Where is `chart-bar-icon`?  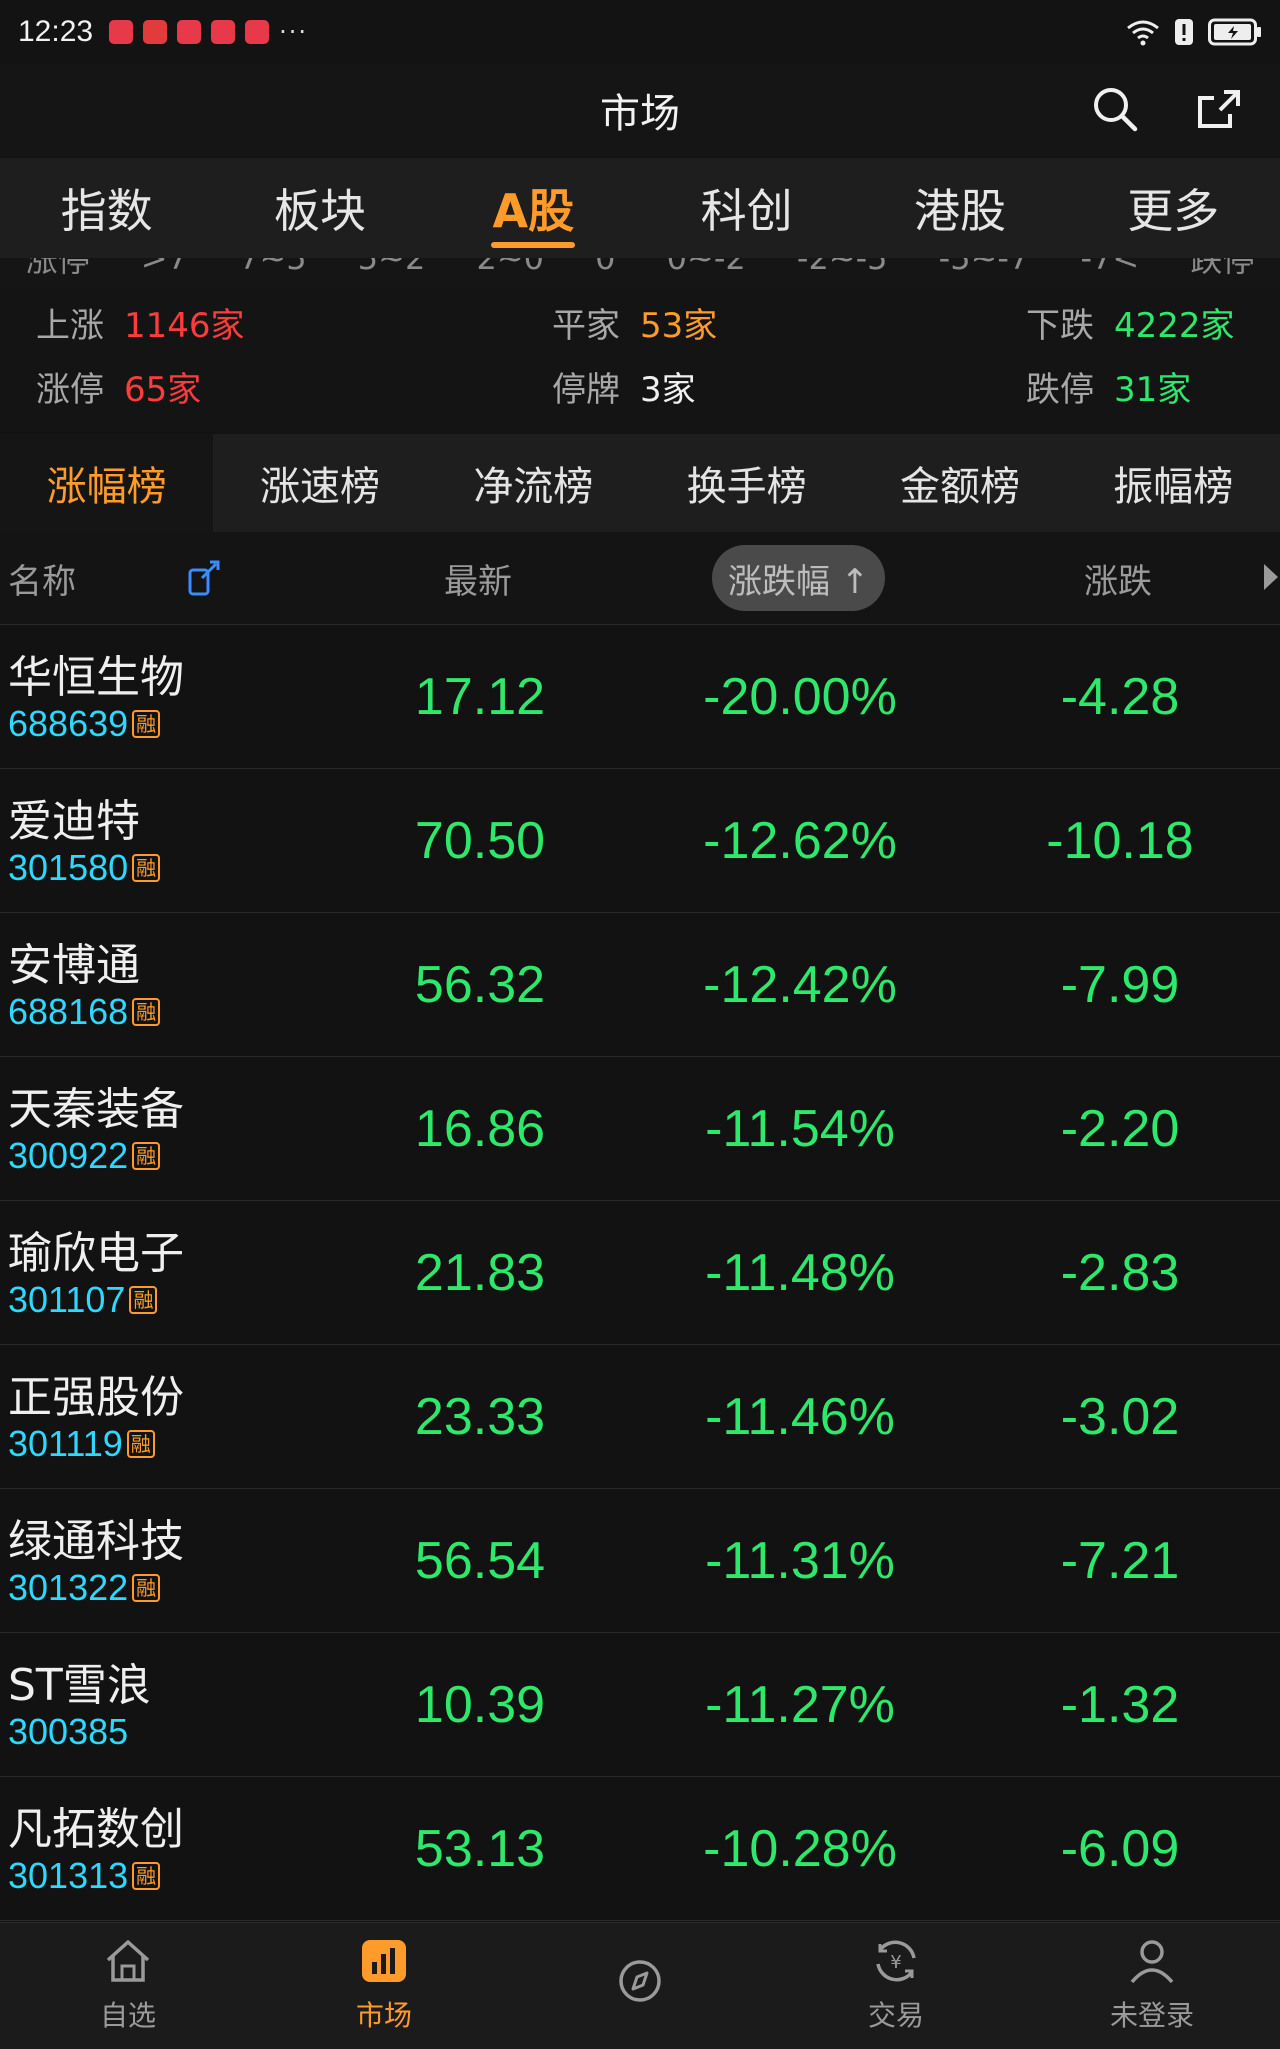 chart-bar-icon is located at coordinates (384, 1963).